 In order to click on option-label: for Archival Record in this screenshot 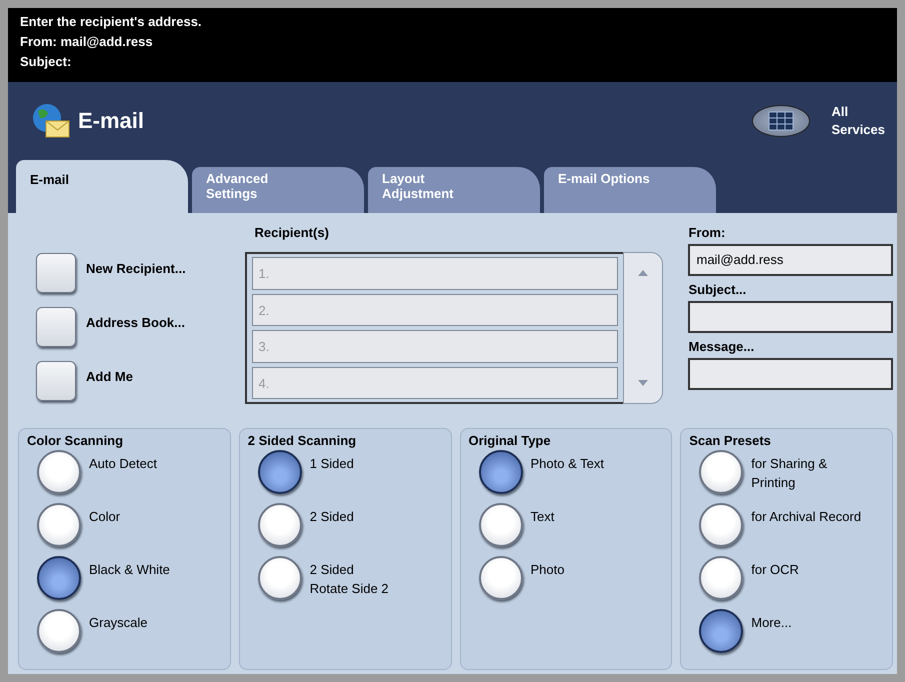, I will do `click(806, 517)`.